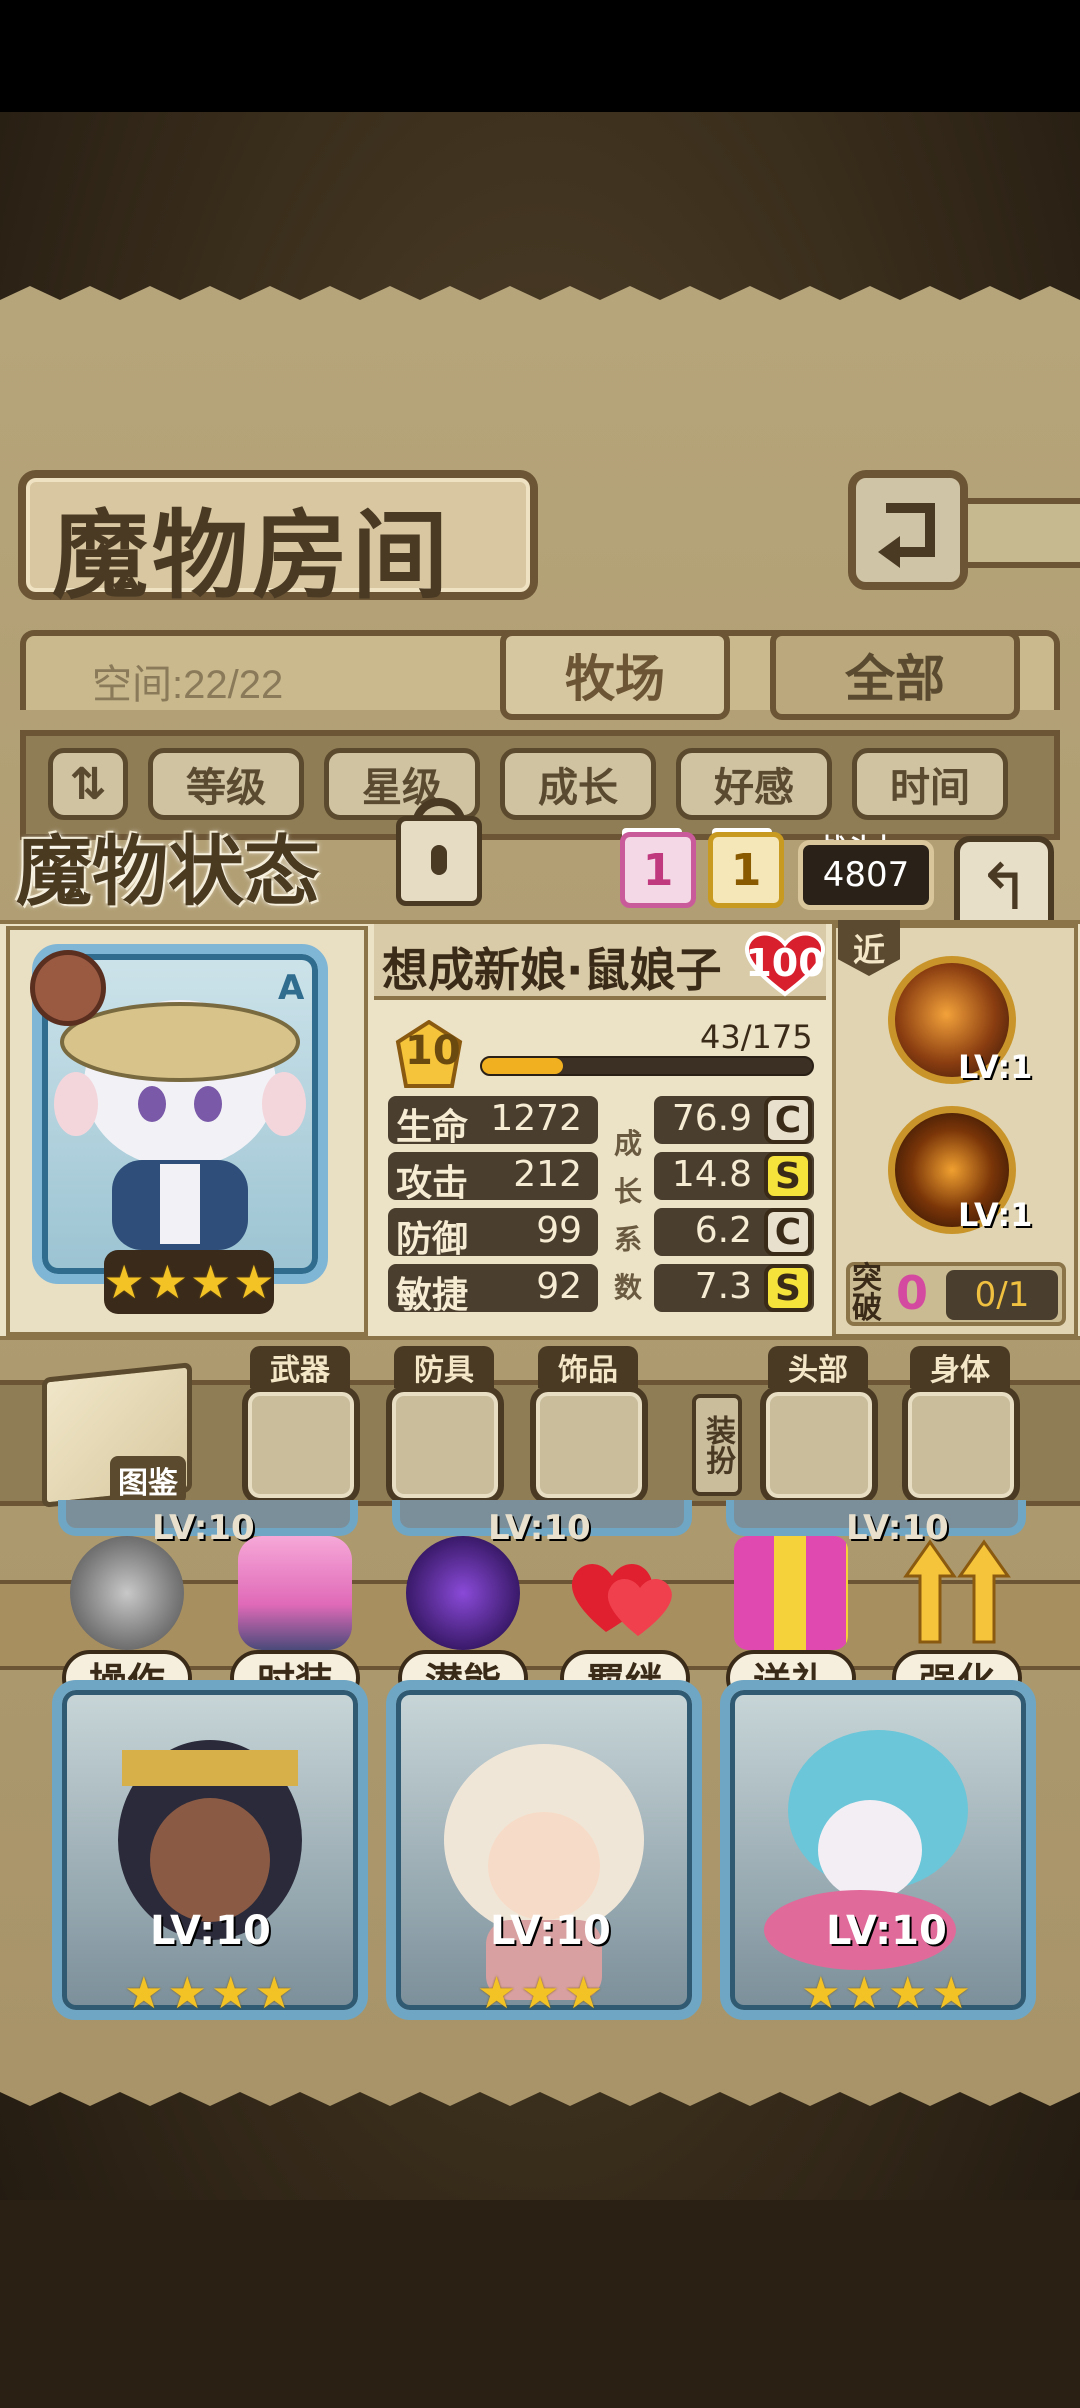 This screenshot has height=2408, width=1080. I want to click on sort-order-icon: ⇅, so click(88, 784).